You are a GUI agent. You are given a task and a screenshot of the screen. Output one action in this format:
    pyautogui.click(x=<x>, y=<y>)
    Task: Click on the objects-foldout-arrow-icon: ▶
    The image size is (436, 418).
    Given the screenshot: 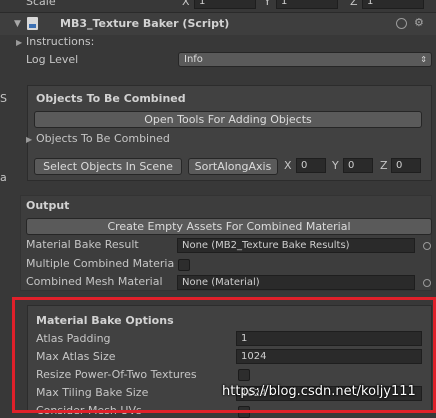 What is the action you would take?
    pyautogui.click(x=29, y=140)
    